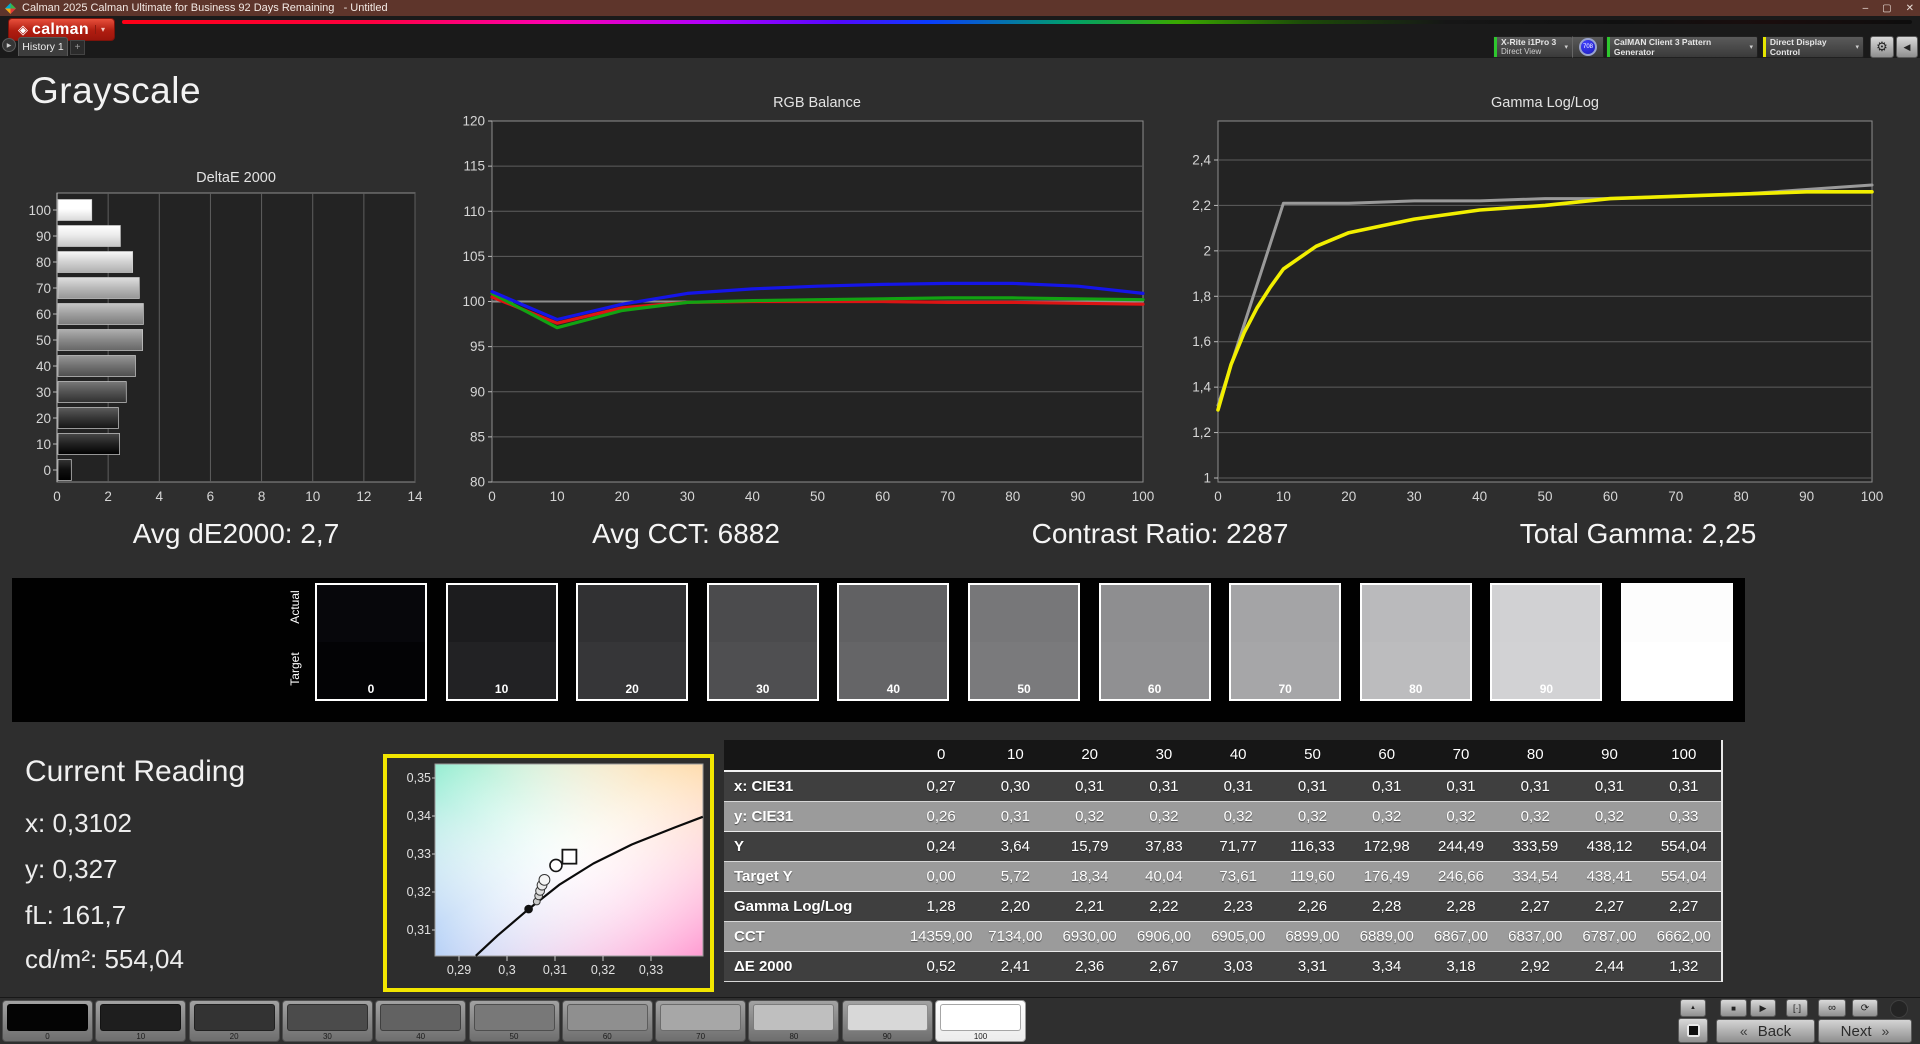 This screenshot has height=1044, width=1920. Describe the element at coordinates (39, 210) in the screenshot. I see `svg-text: 100` at that location.